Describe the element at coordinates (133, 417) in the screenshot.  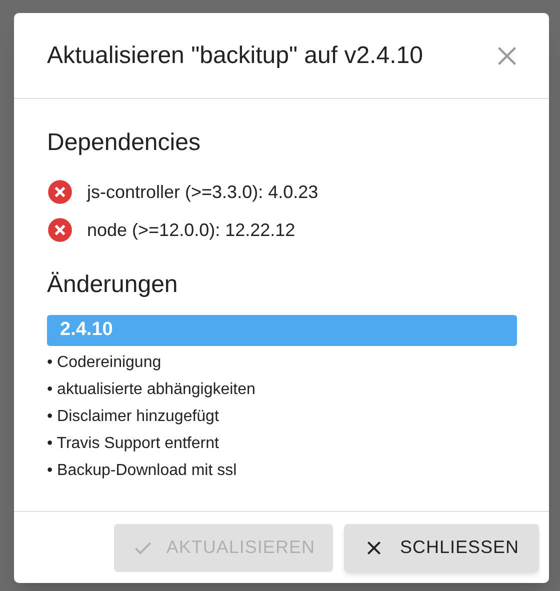
I see `change-entry: • Disclaimer hinzugefügt` at that location.